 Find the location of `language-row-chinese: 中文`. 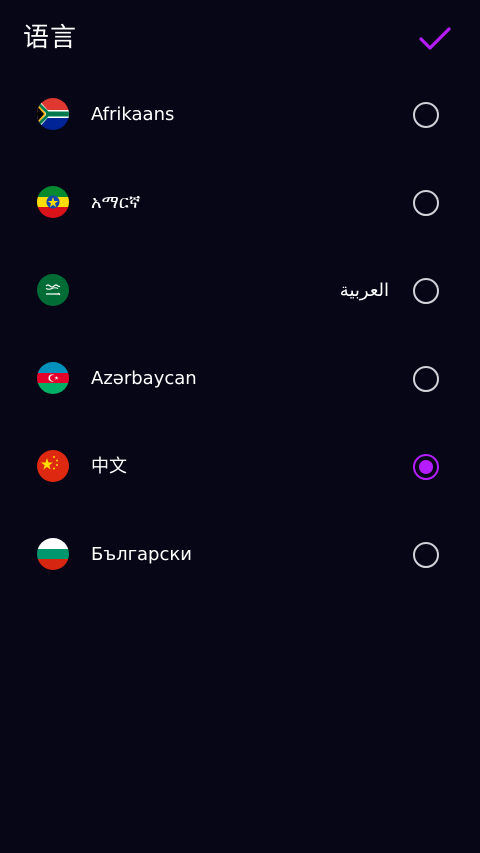

language-row-chinese: 中文 is located at coordinates (240, 467).